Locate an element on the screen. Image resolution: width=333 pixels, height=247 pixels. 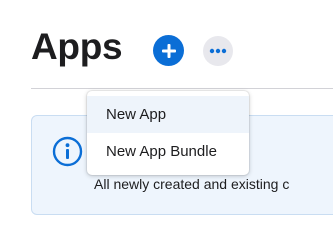
plus-icon is located at coordinates (168, 50).